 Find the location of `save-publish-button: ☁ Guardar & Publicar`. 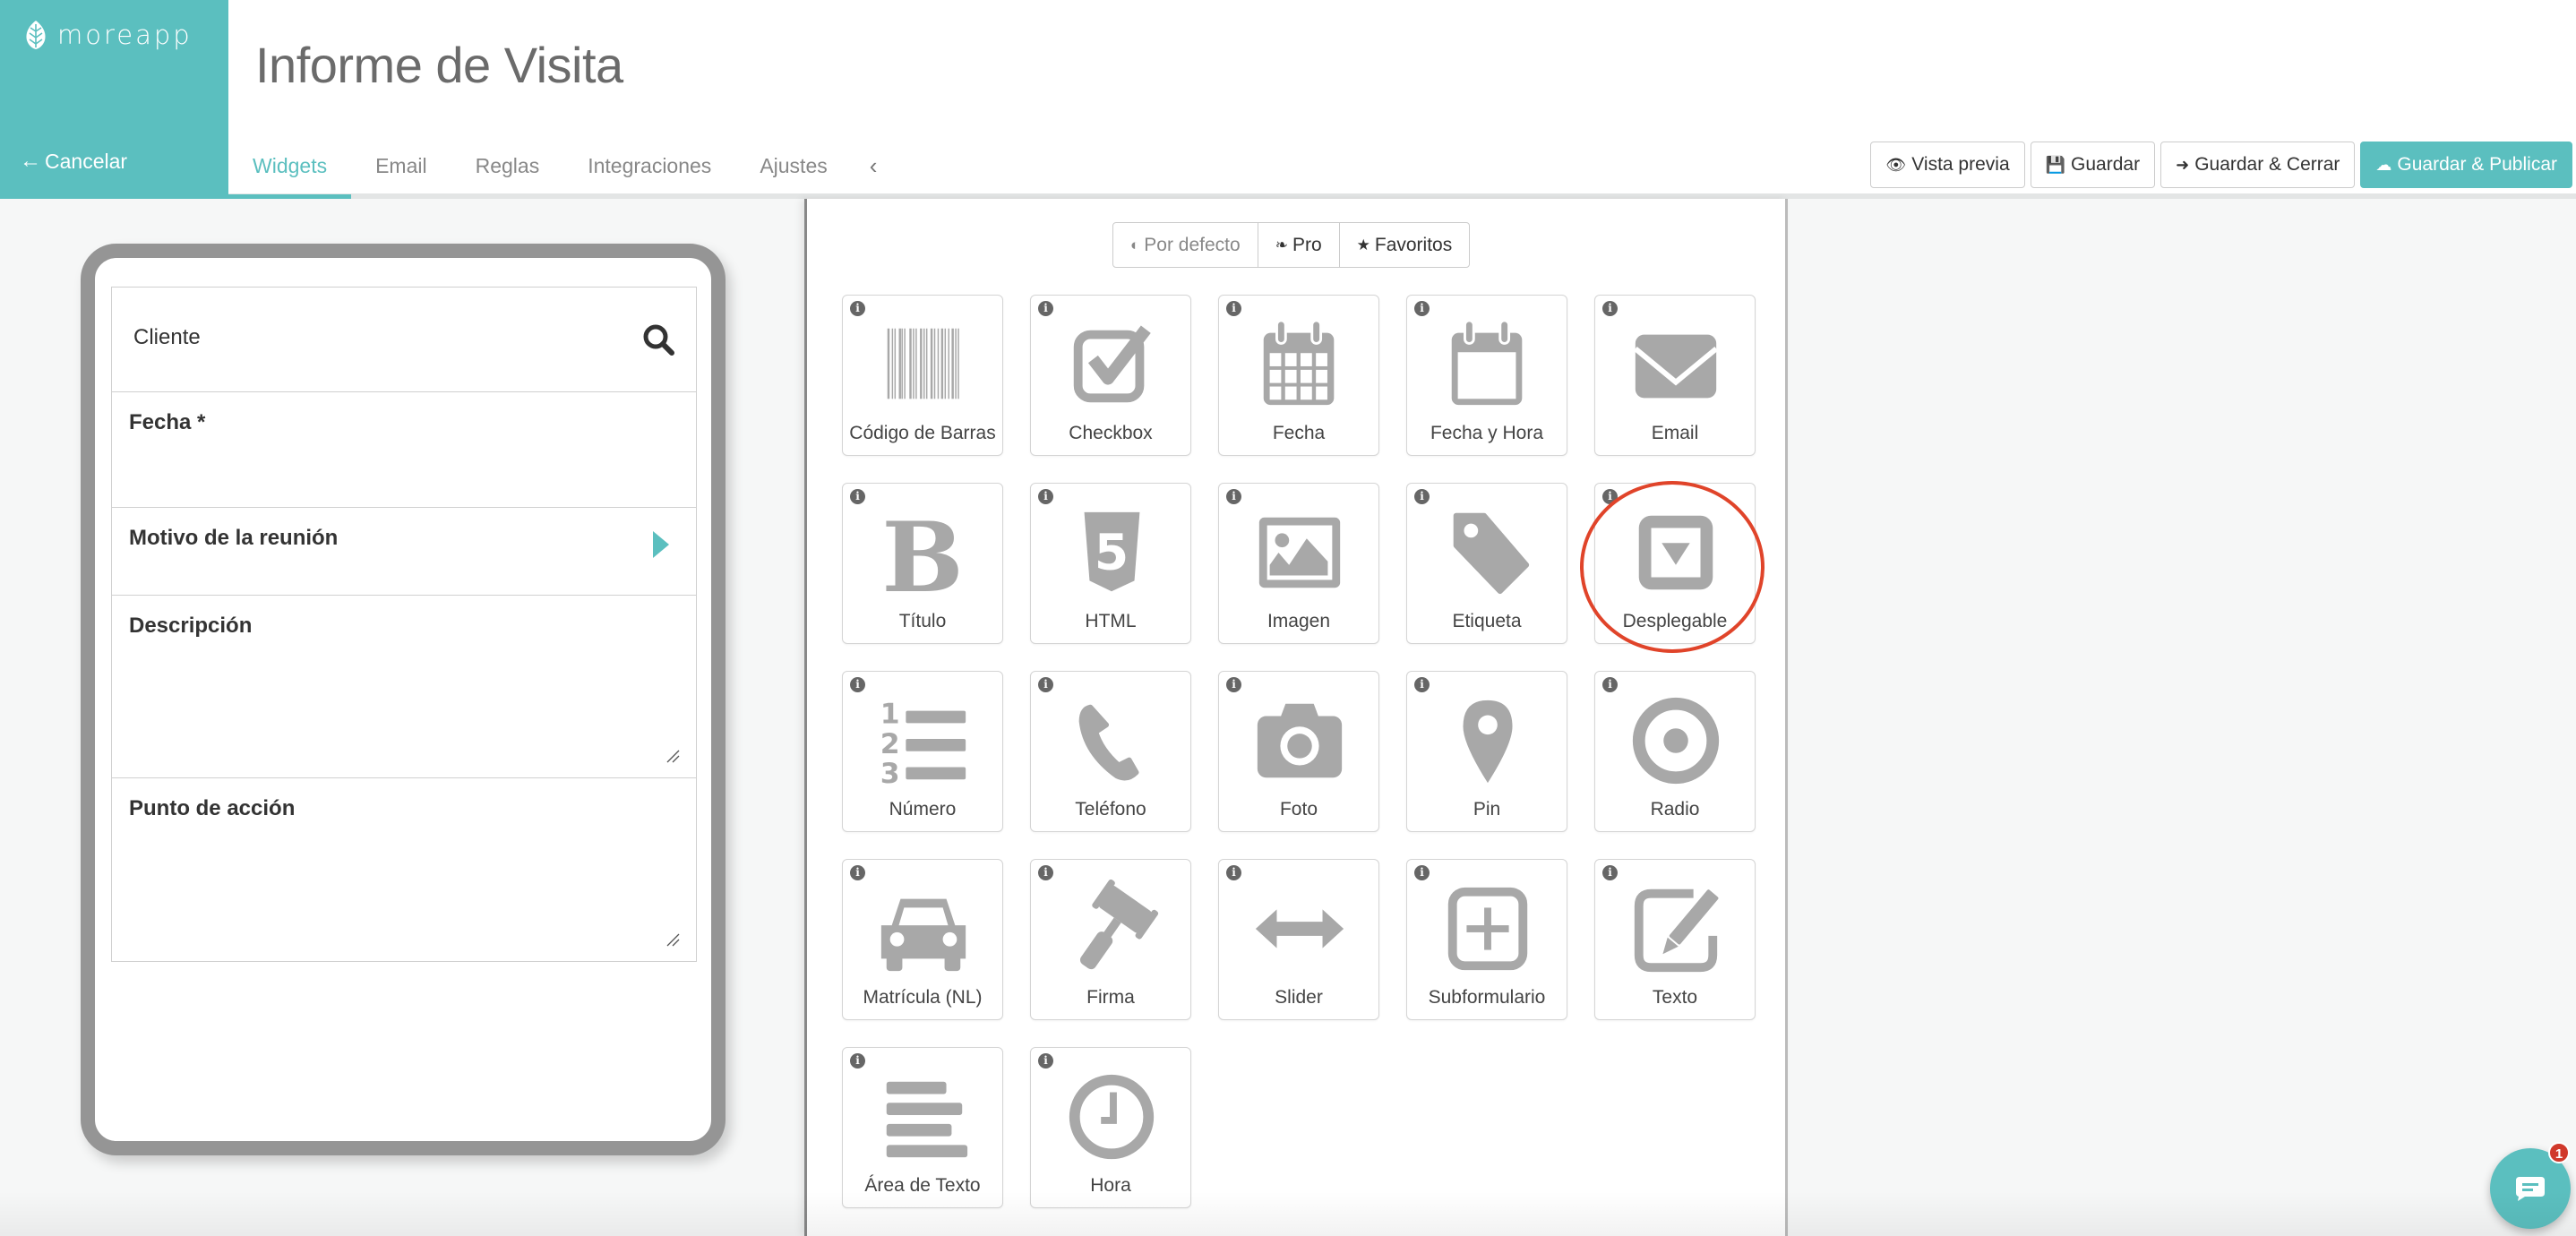

save-publish-button: ☁ Guardar & Publicar is located at coordinates (2466, 165).